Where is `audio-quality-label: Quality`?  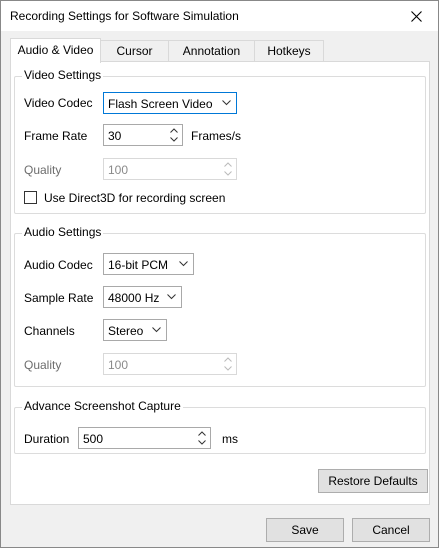 audio-quality-label: Quality is located at coordinates (43, 365).